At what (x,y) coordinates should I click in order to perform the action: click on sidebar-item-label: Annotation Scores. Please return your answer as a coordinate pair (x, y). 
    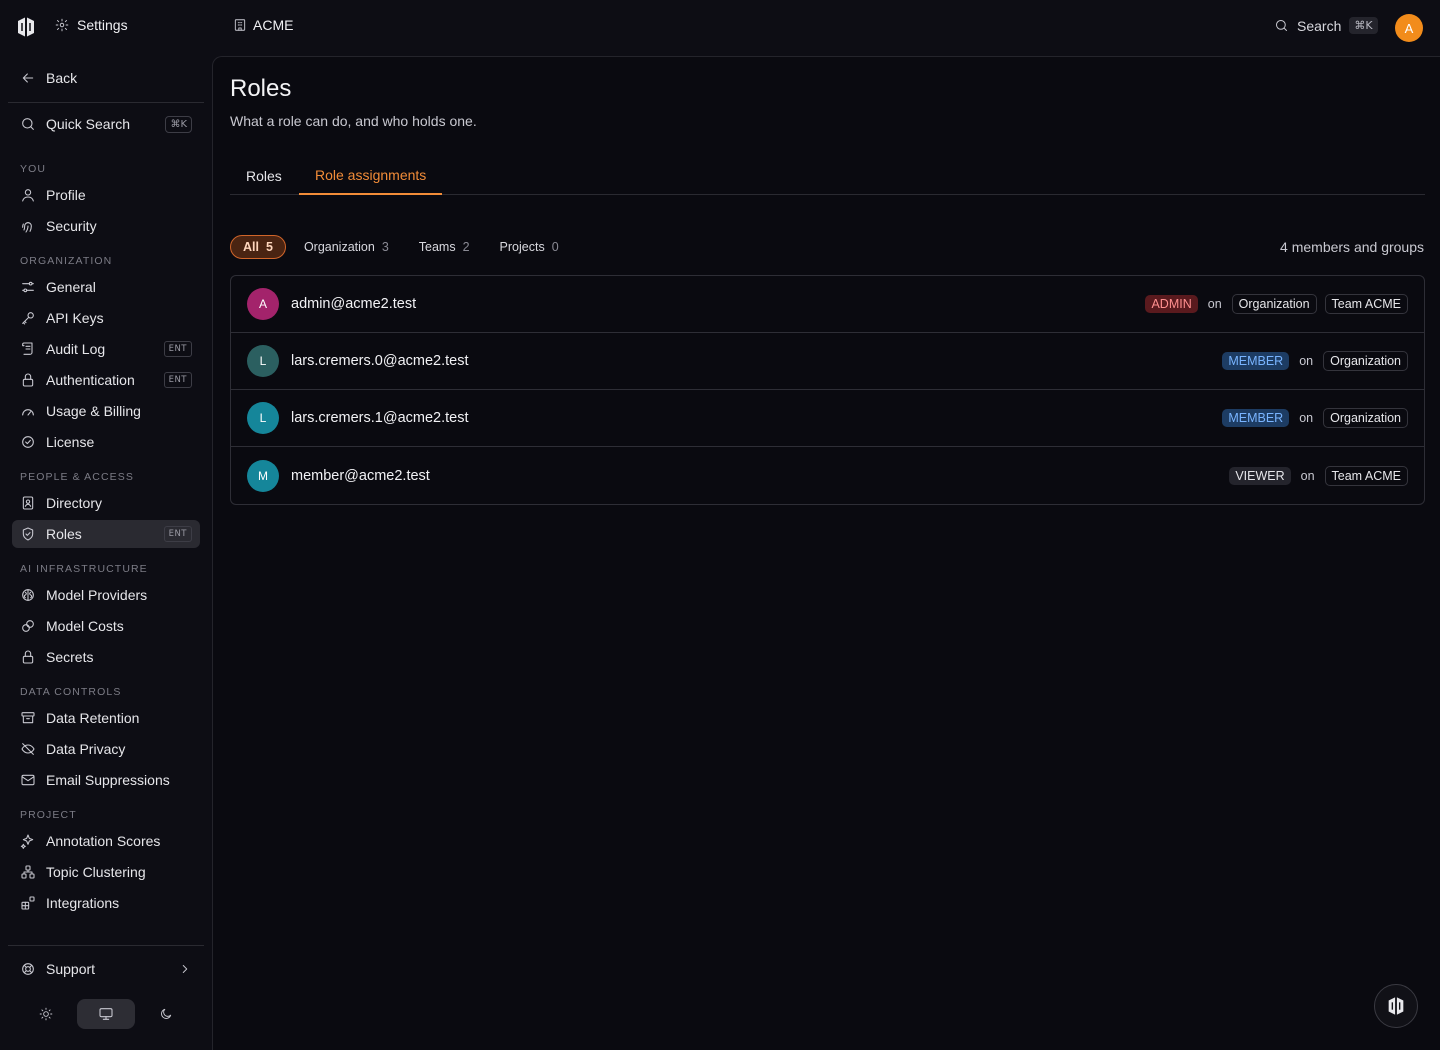
    Looking at the image, I should click on (103, 841).